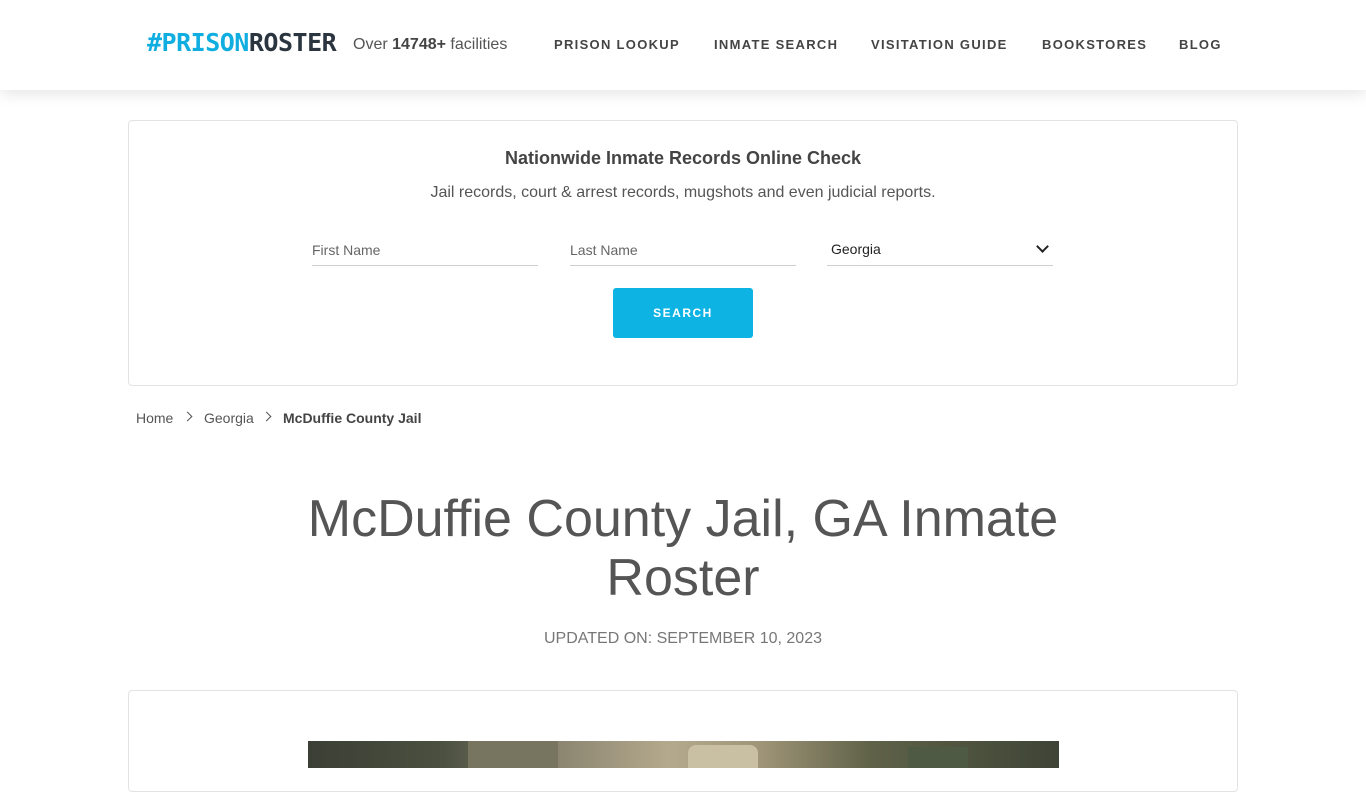 The height and width of the screenshot is (792, 1366). What do you see at coordinates (1200, 45) in the screenshot?
I see `nav-blog: BLOG` at bounding box center [1200, 45].